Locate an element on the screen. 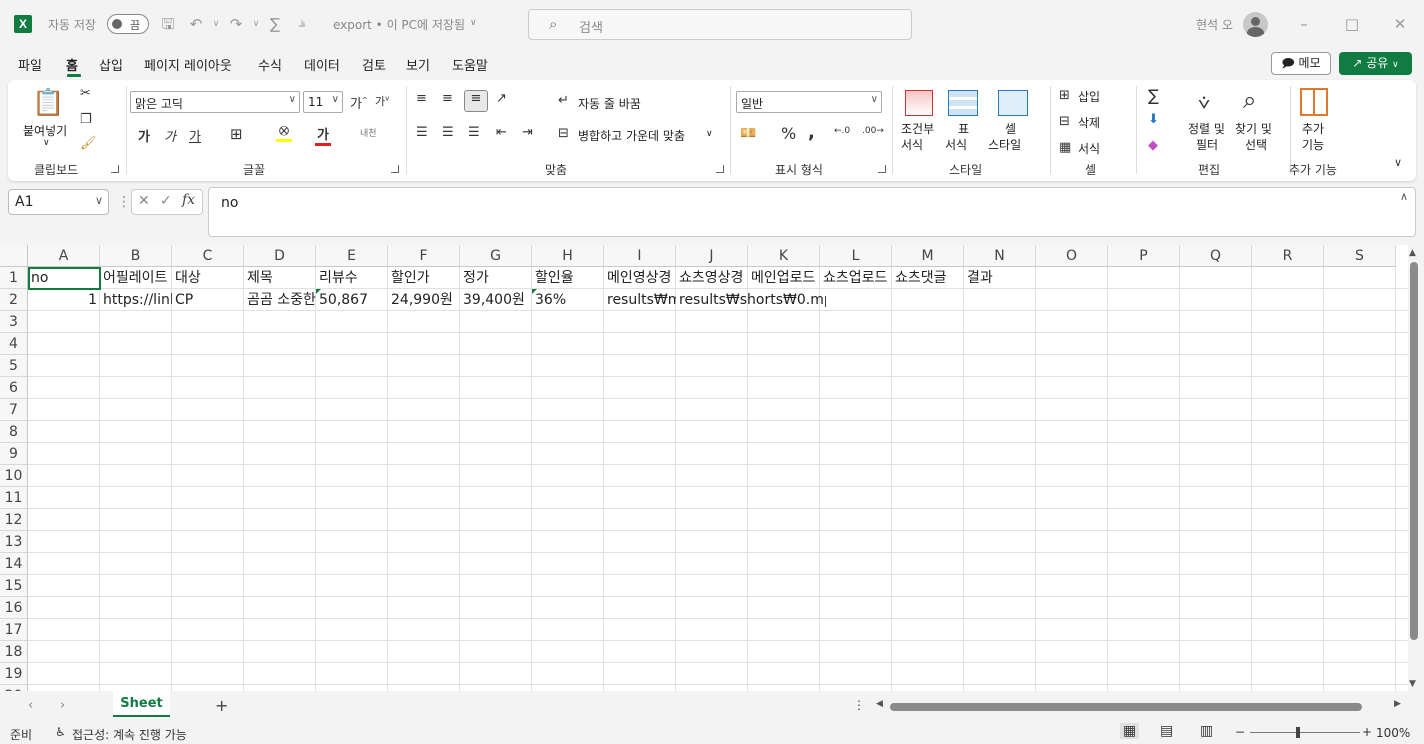 This screenshot has width=1424, height=744. fill-color-icon: ⭙ is located at coordinates (284, 133).